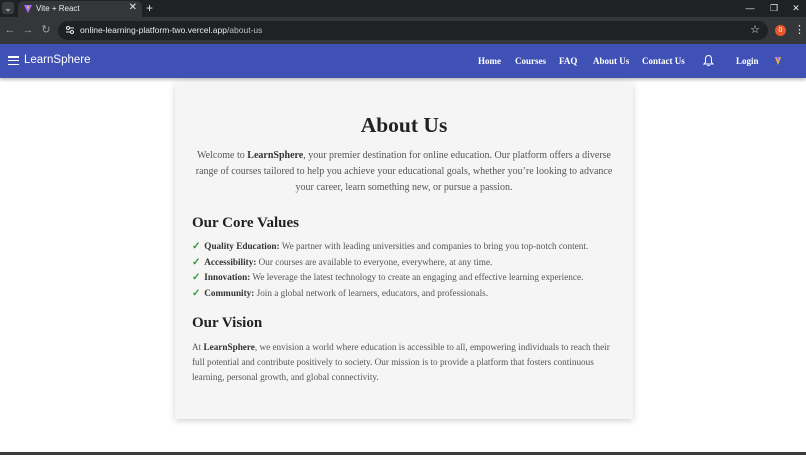 The width and height of the screenshot is (806, 455). I want to click on forward-arrow-icon: →, so click(28, 30).